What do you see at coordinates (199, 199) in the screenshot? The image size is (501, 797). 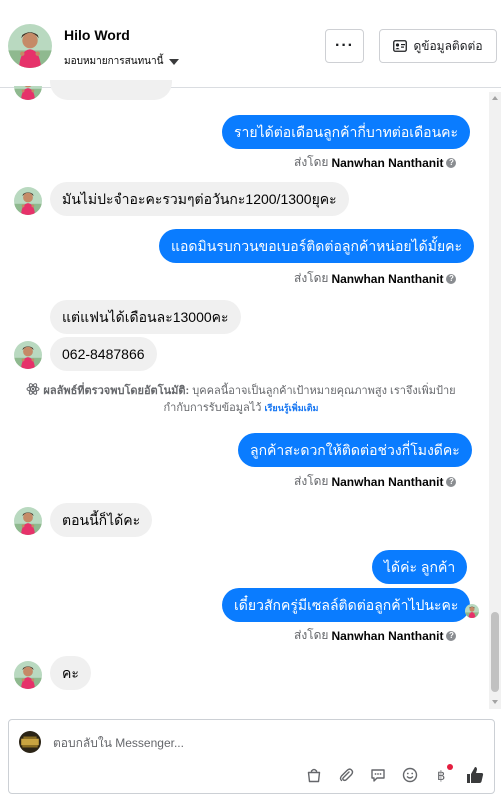 I see `message-bubble-incoming: มันไม่ปะจำอะคะรวมๆต่อวันกะ1200/1300ยุคะ` at bounding box center [199, 199].